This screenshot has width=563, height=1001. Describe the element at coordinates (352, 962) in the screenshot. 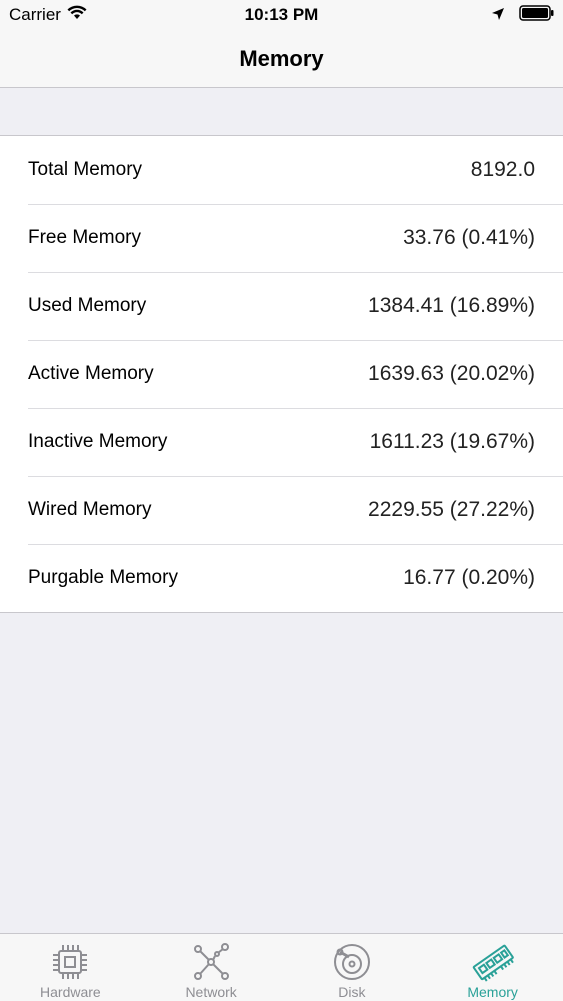

I see `disk-icon` at that location.